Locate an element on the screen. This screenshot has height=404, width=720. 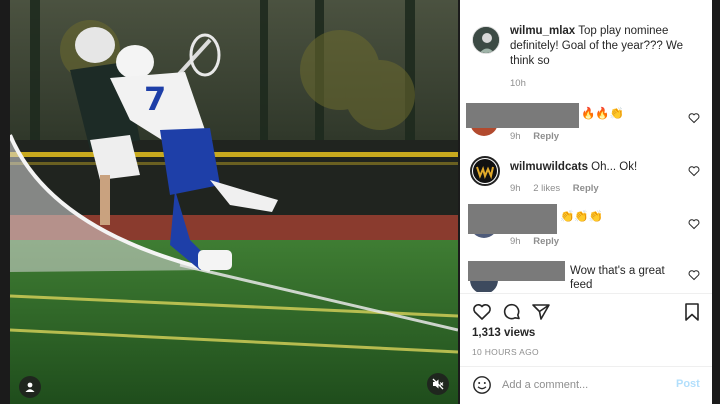
mute-button is located at coordinates (438, 384).